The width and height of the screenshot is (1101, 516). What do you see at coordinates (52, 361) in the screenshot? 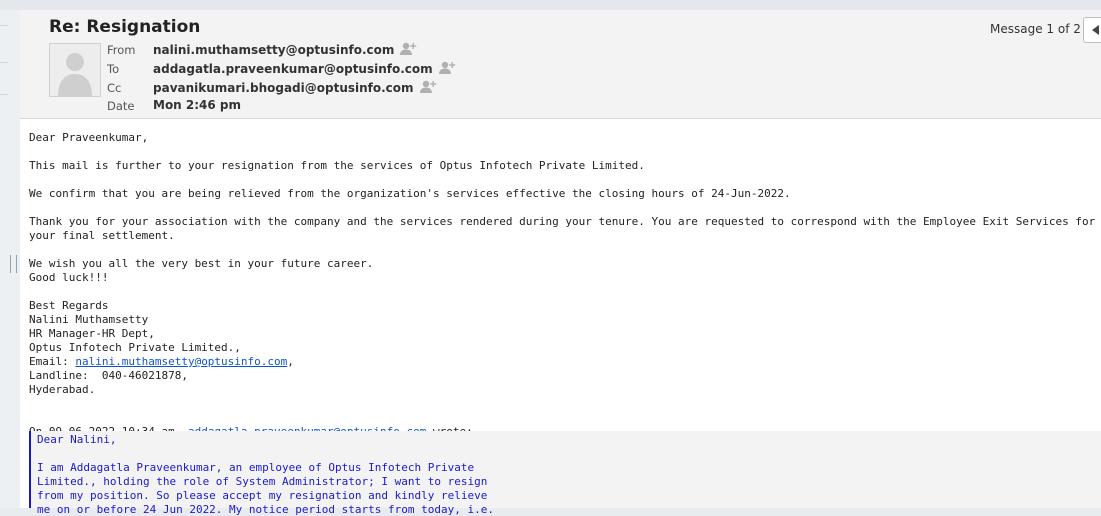
I see `signature-email-label: Email:` at bounding box center [52, 361].